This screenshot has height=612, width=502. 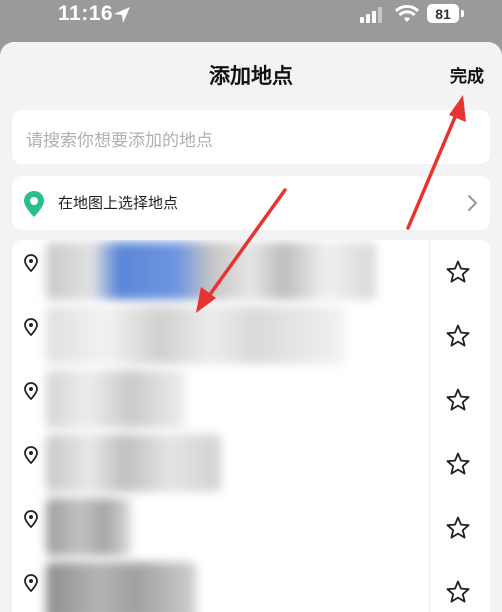 I want to click on select-on-map-row: 在地图上选择地点, so click(x=251, y=203).